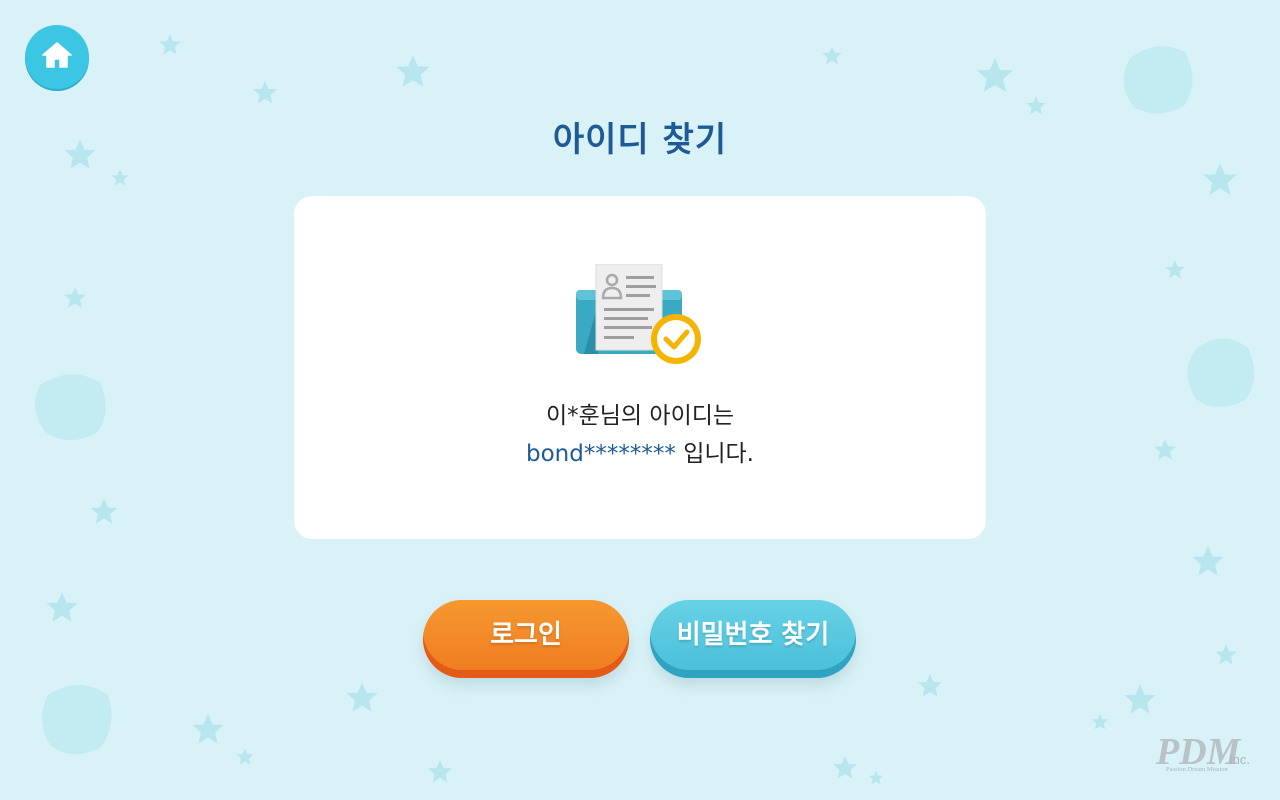 The height and width of the screenshot is (800, 1280). Describe the element at coordinates (1197, 769) in the screenshot. I see `logo-tagline: Passion Dream Mission` at that location.